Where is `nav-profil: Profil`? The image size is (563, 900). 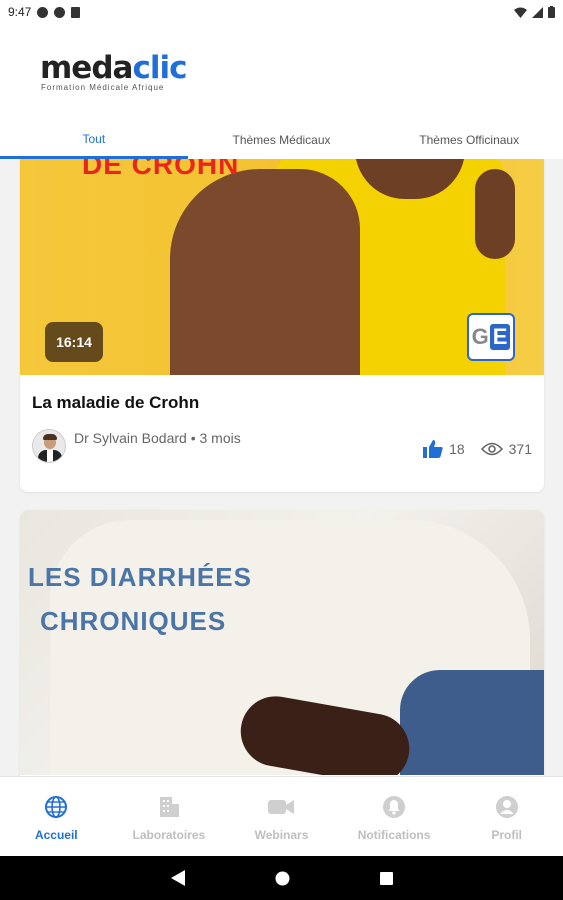
nav-profil: Profil is located at coordinates (506, 816).